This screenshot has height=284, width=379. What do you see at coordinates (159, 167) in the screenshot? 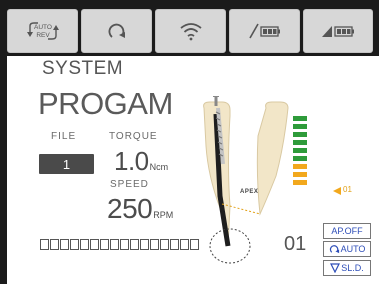
I see `torque-unit: Ncm` at bounding box center [159, 167].